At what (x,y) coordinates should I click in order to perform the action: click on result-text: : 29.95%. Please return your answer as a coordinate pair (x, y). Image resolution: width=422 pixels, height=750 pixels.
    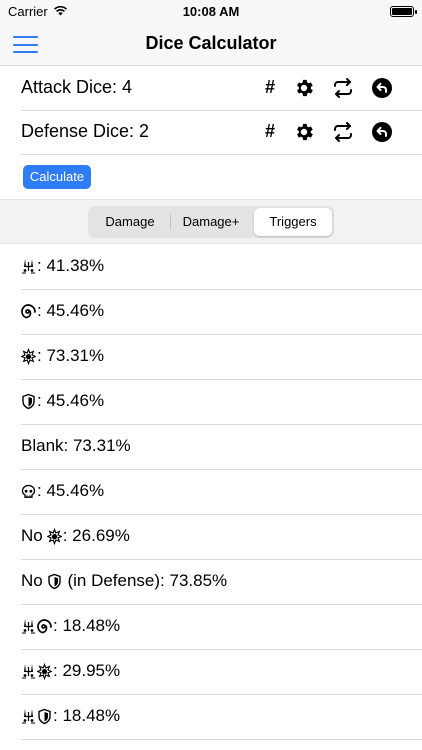
    Looking at the image, I should click on (70, 671).